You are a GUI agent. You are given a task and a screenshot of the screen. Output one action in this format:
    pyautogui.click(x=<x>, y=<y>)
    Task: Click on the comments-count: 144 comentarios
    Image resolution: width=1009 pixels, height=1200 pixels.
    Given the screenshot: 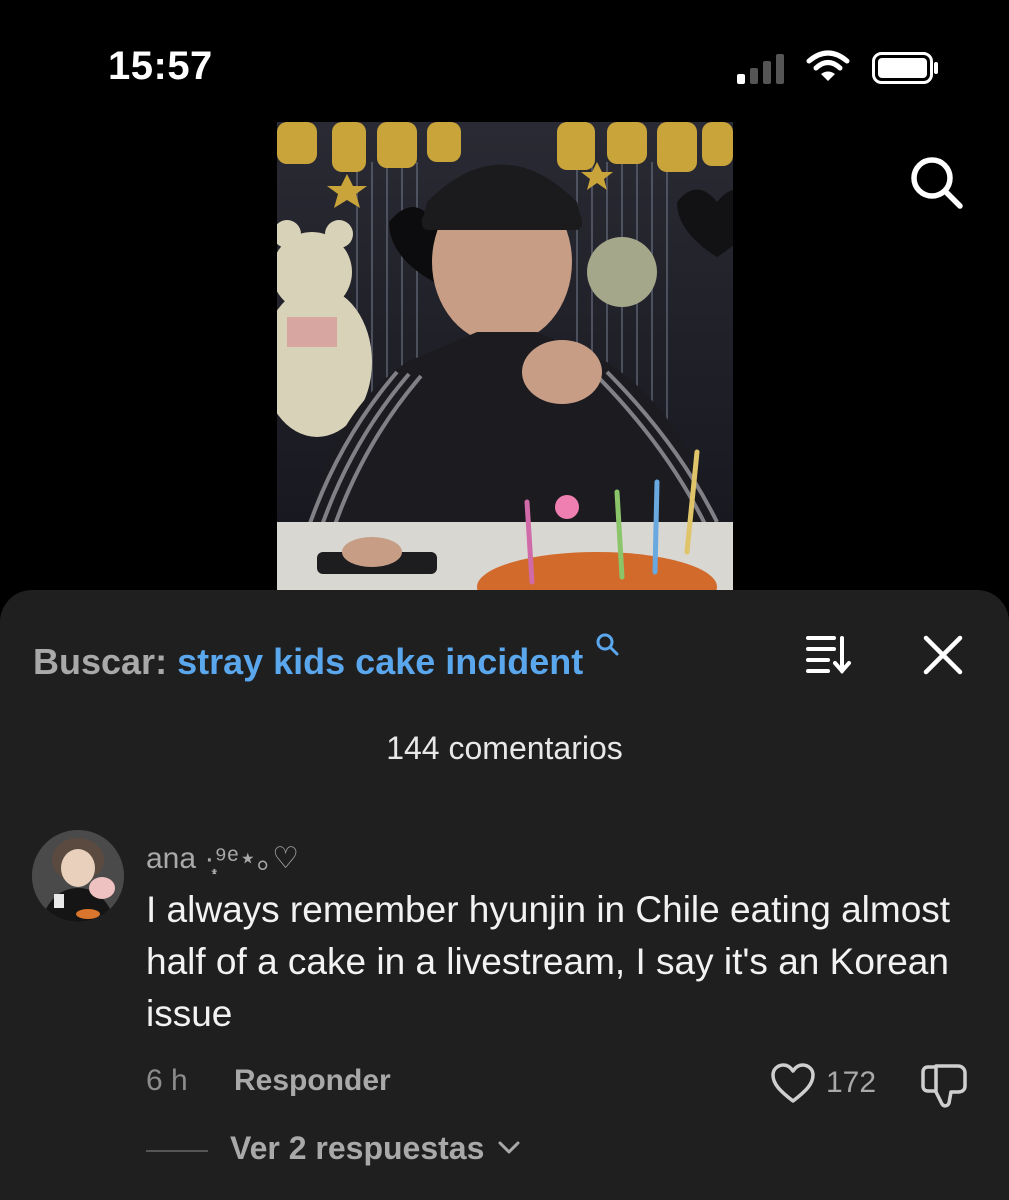 What is the action you would take?
    pyautogui.click(x=504, y=748)
    